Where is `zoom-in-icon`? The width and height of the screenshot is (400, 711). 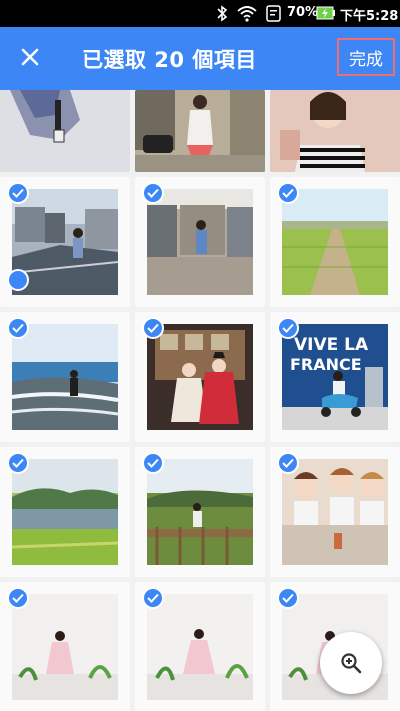 zoom-in-icon is located at coordinates (351, 663).